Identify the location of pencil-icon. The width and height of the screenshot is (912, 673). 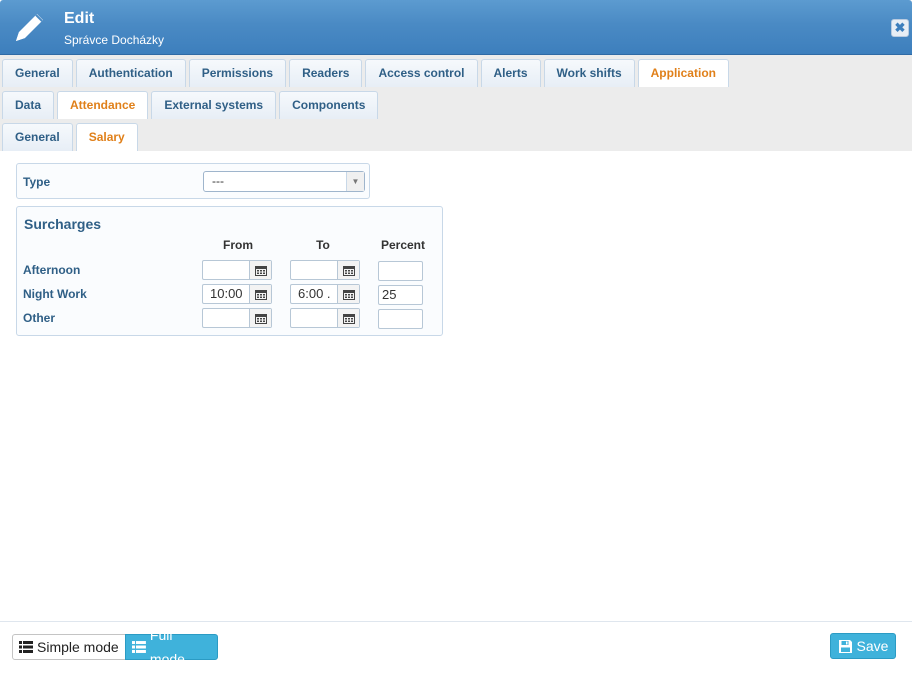
(29, 27).